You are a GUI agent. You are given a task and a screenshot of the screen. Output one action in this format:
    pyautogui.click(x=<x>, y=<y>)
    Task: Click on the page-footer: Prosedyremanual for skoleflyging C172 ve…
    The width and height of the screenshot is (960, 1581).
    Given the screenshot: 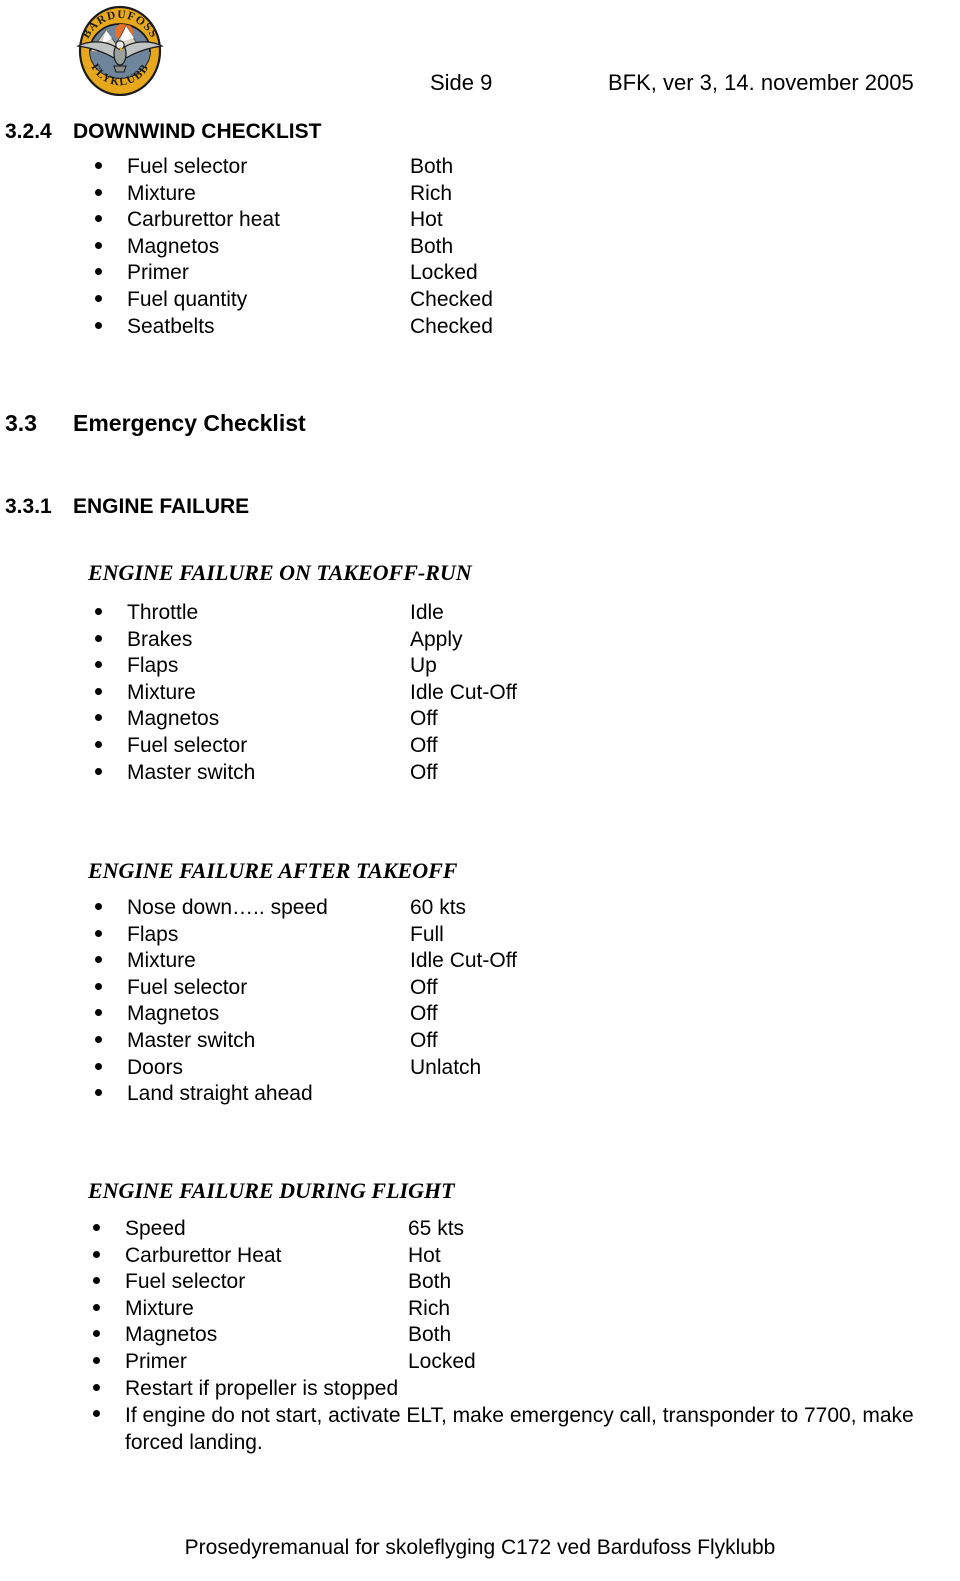 What is the action you would take?
    pyautogui.click(x=480, y=1548)
    